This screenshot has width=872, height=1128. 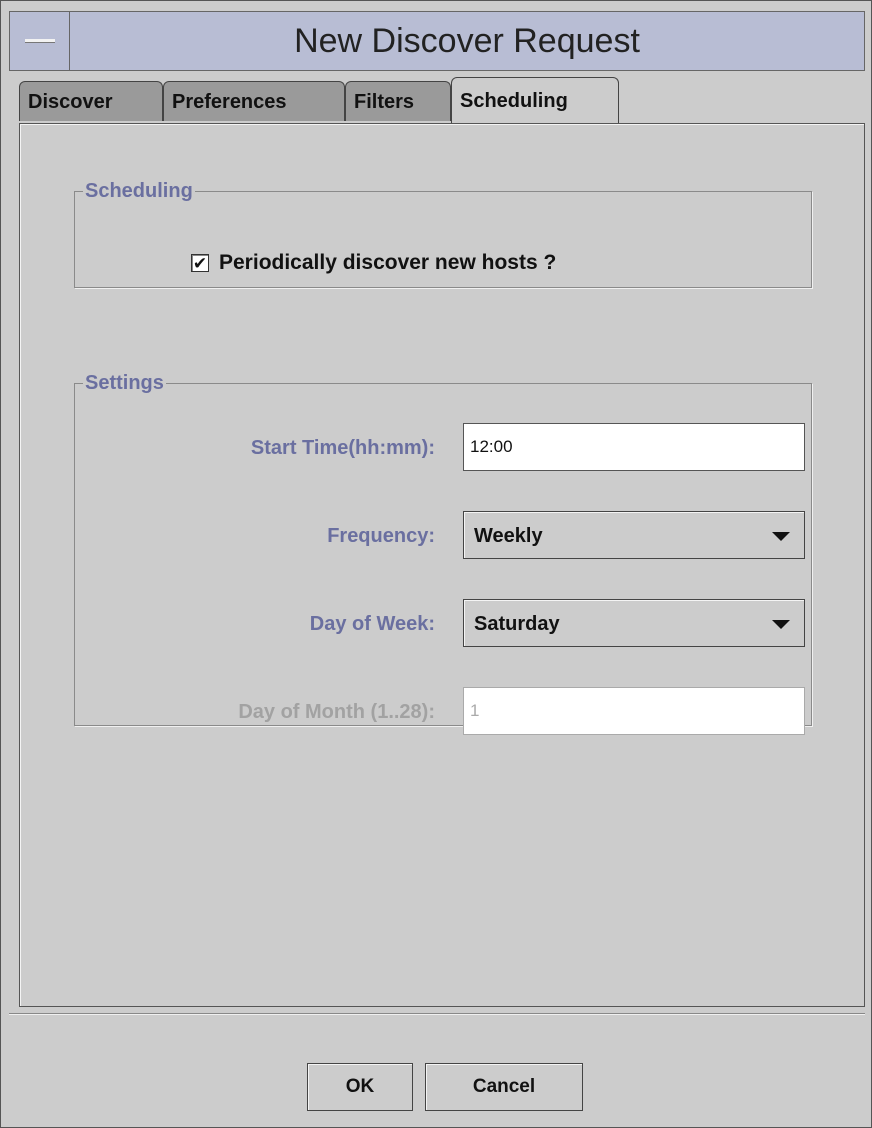 I want to click on day-of-week-selected-value: Saturday, so click(x=517, y=624).